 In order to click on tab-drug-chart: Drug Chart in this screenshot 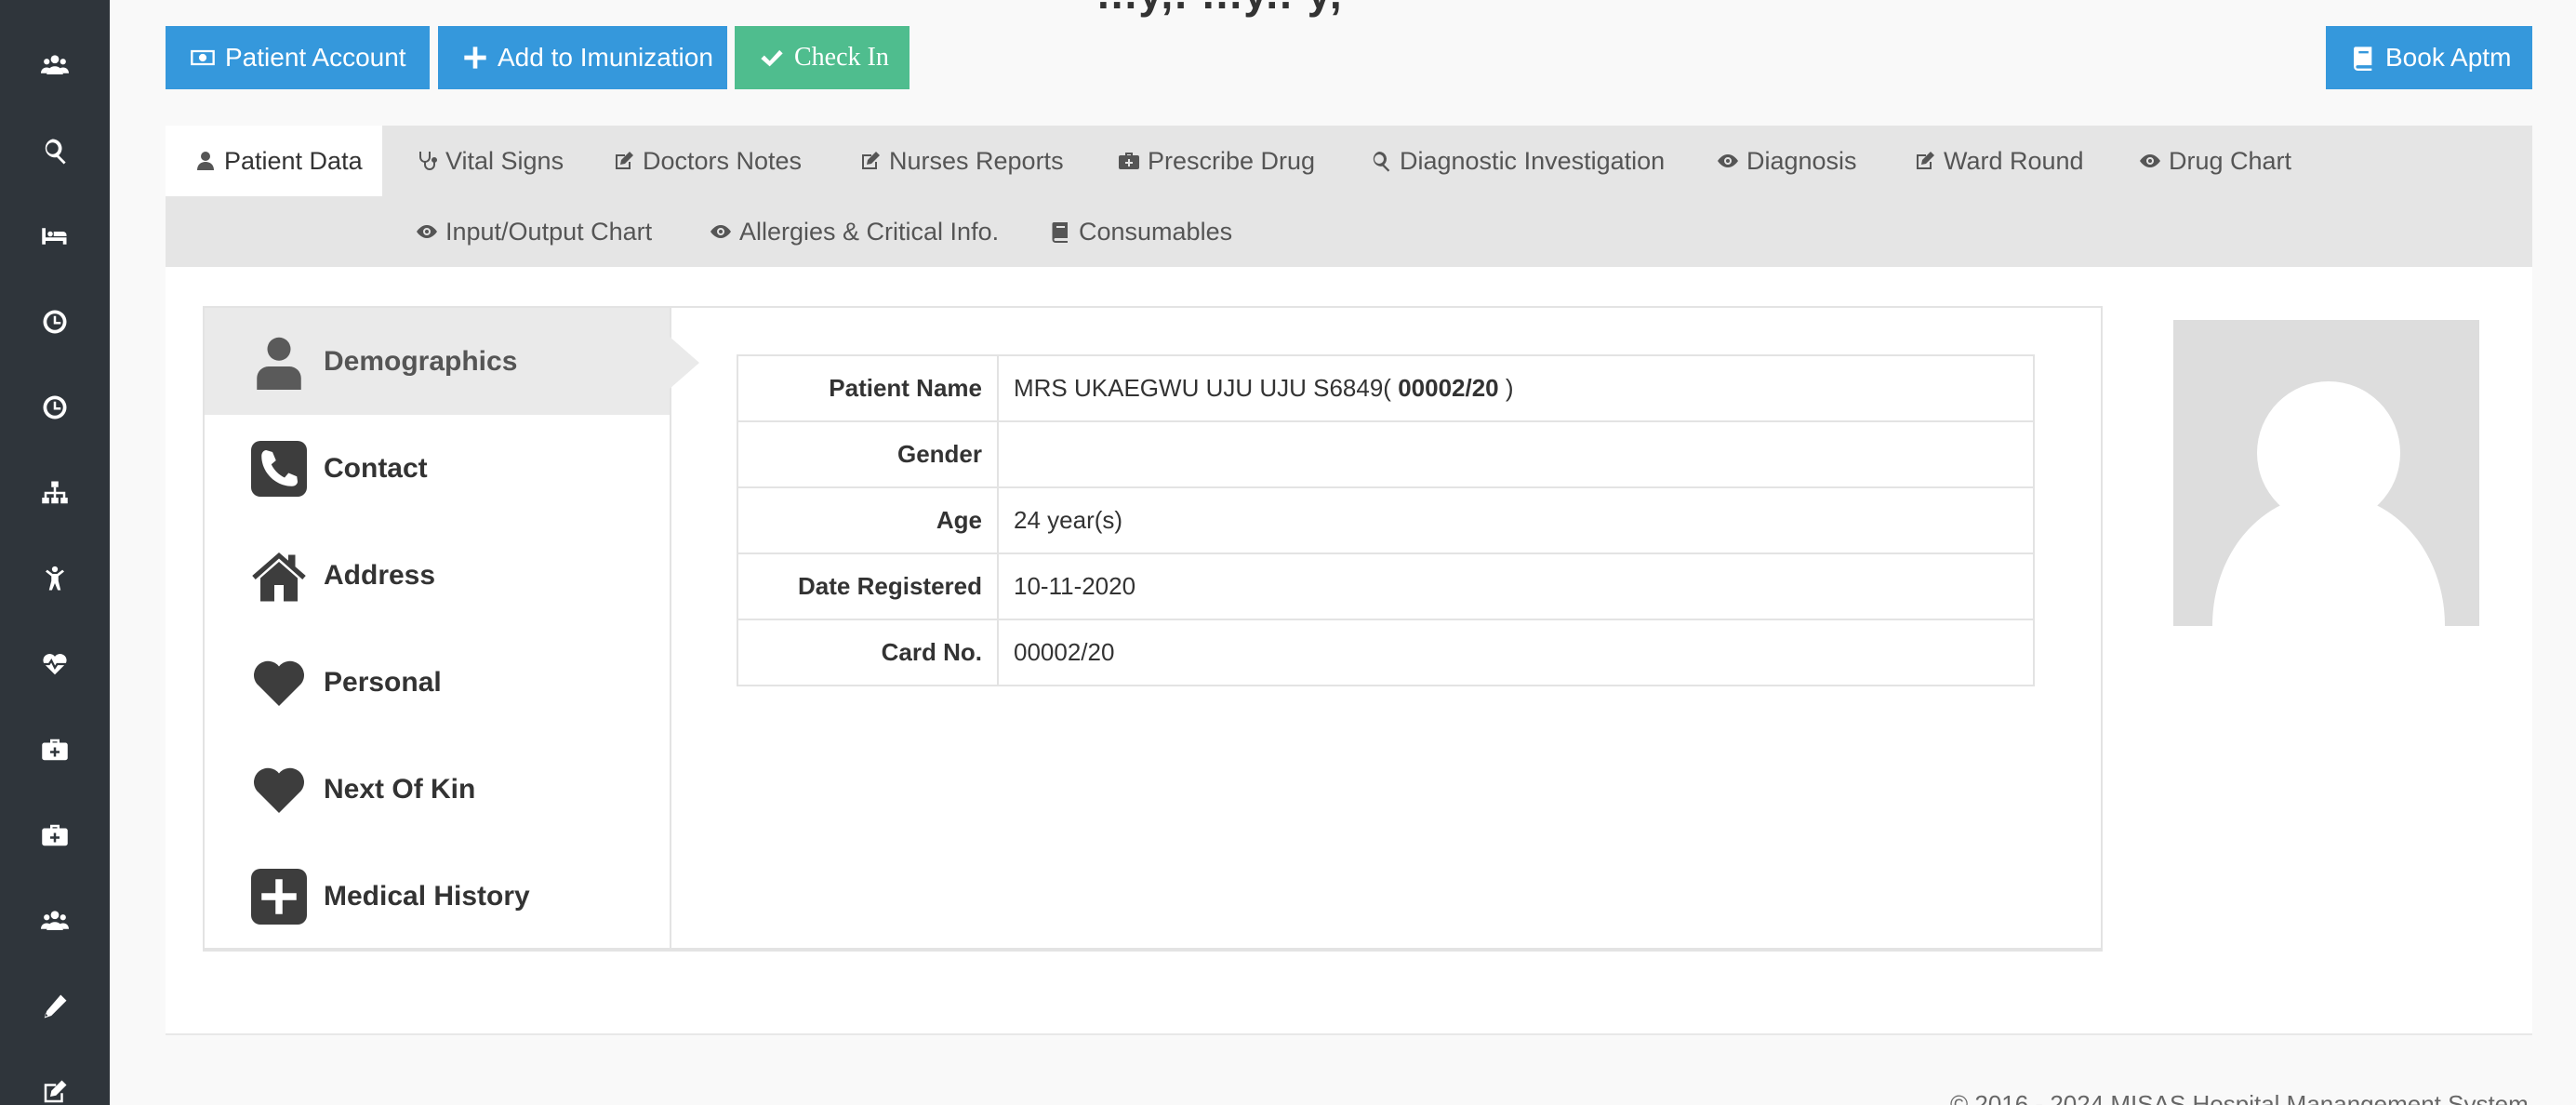, I will do `click(2215, 161)`.